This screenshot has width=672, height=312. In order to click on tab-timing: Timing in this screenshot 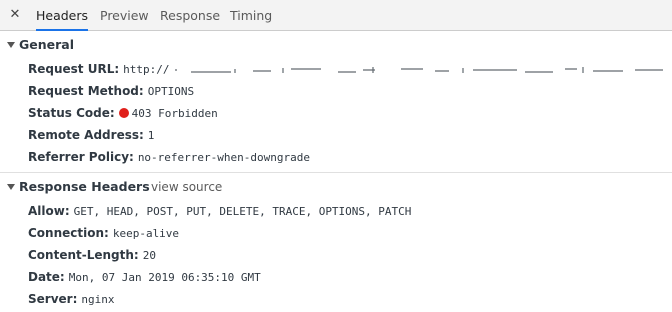, I will do `click(251, 15)`.